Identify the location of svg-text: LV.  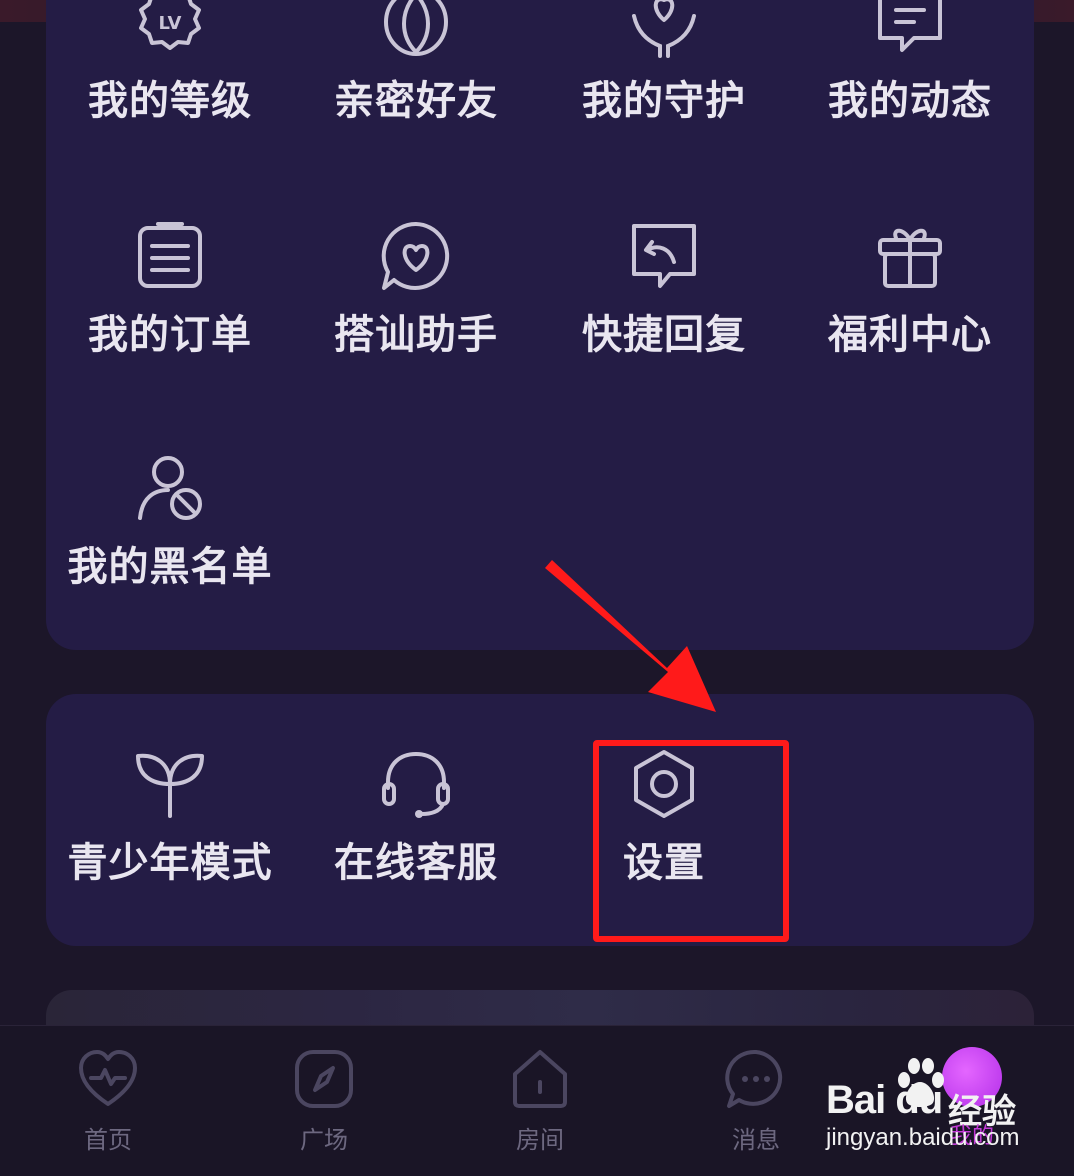
(170, 23).